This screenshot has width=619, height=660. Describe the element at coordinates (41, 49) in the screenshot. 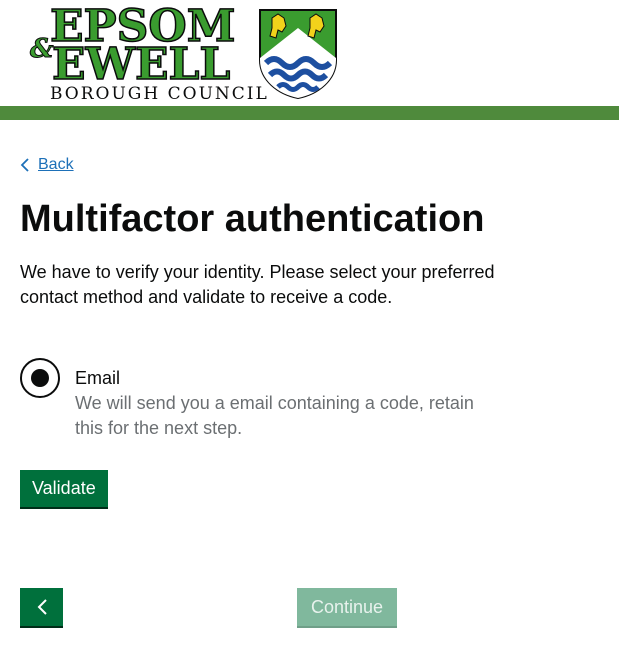

I see `logo-ampersand: &` at that location.